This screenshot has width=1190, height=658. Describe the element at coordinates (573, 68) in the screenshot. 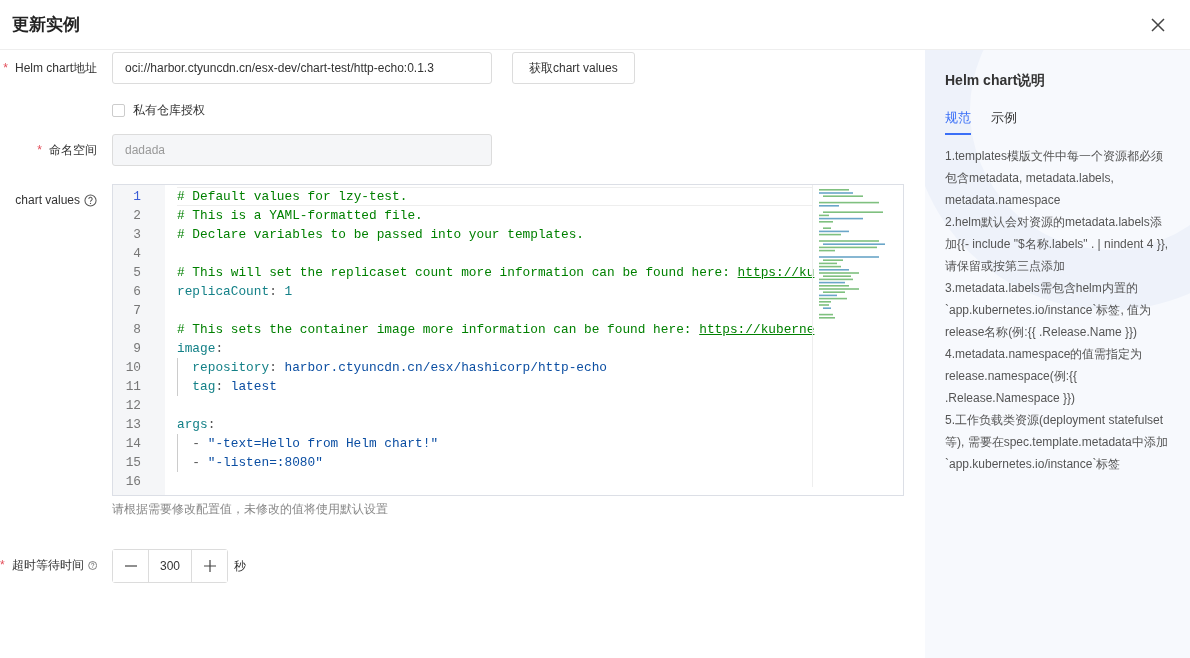

I see `fetch-values-button: 获取chart values` at that location.